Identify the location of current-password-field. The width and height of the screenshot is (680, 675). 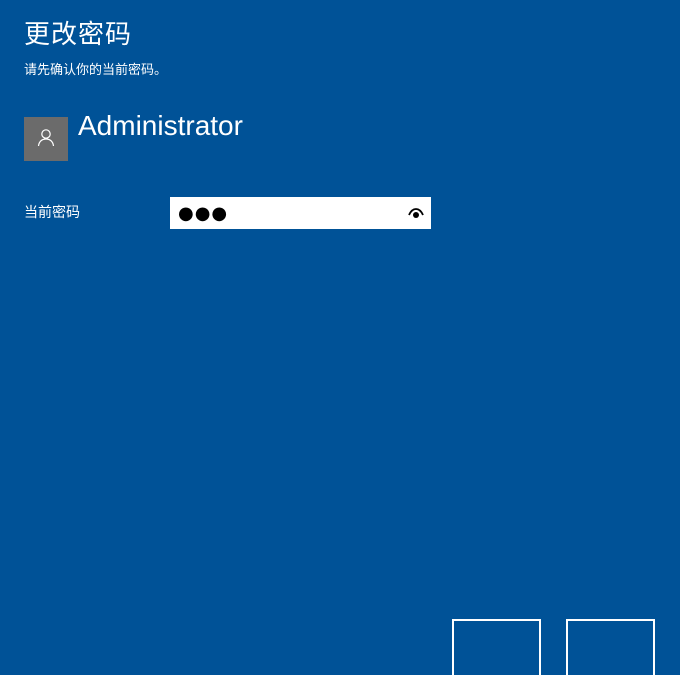
(300, 213).